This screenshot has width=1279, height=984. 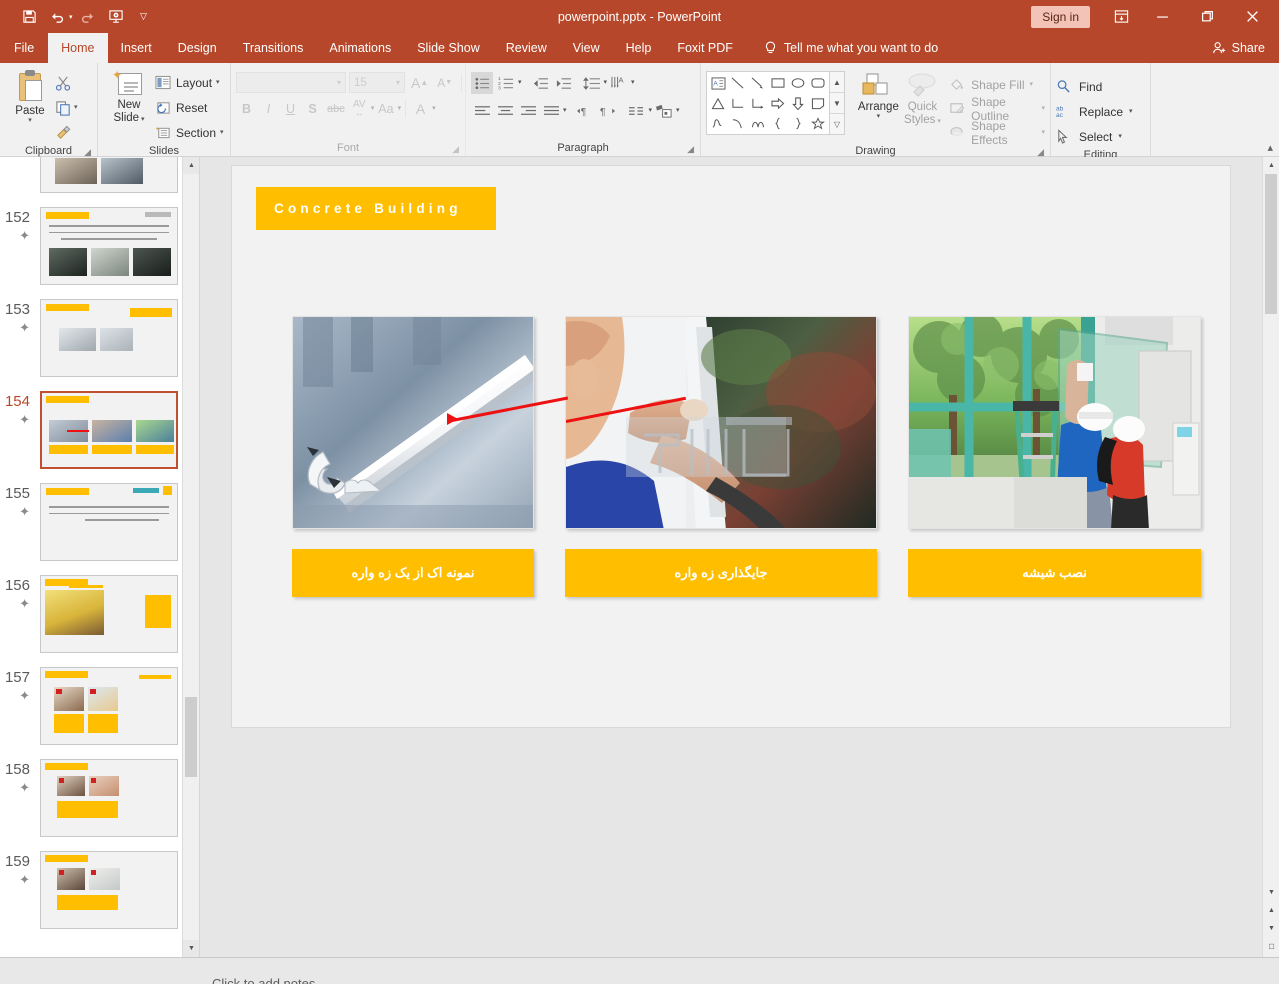 I want to click on copy-button: ▾, so click(x=66, y=108).